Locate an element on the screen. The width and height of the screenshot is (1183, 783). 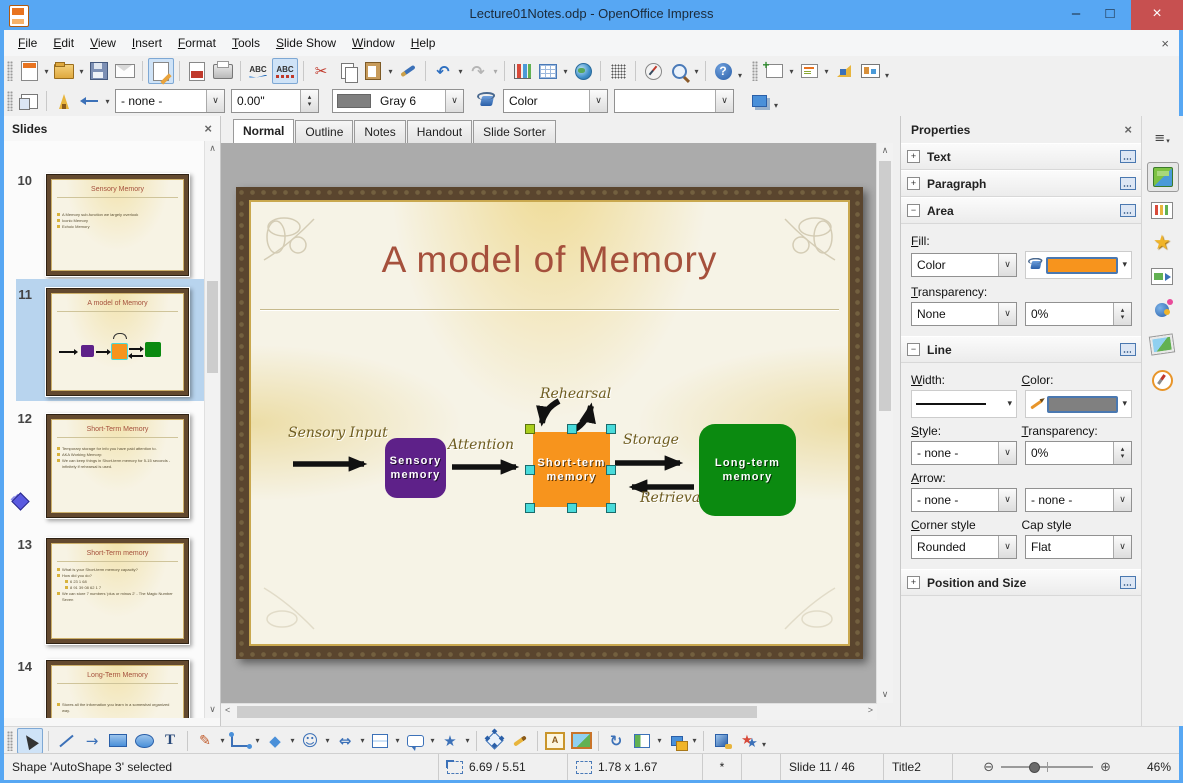
select-tool is located at coordinates (30, 740).